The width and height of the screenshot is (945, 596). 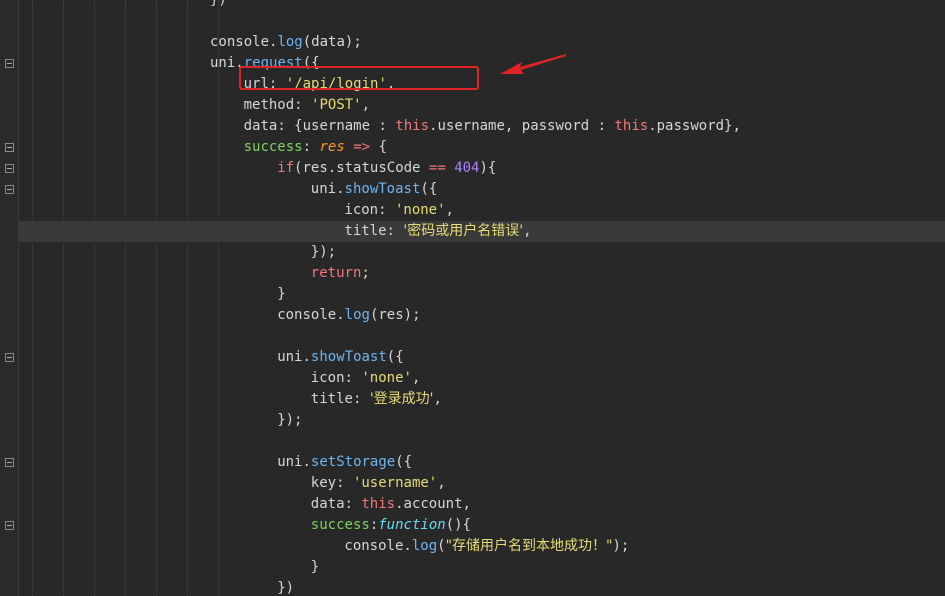 I want to click on code-line: data: this.account,, so click(x=482, y=504).